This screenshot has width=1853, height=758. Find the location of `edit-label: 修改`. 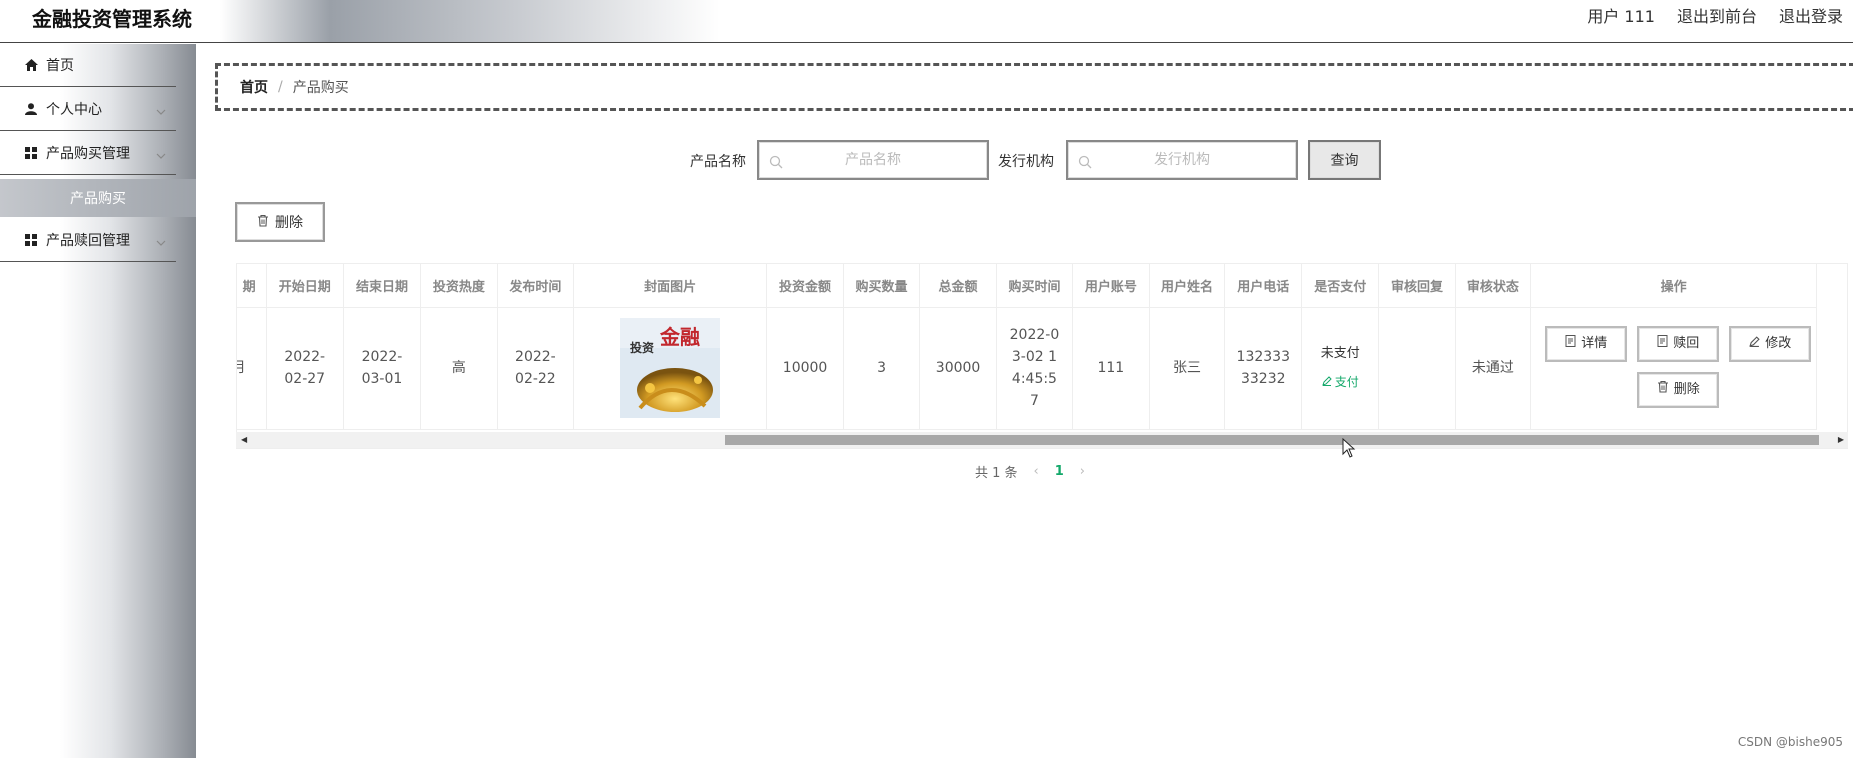

edit-label: 修改 is located at coordinates (1778, 343).